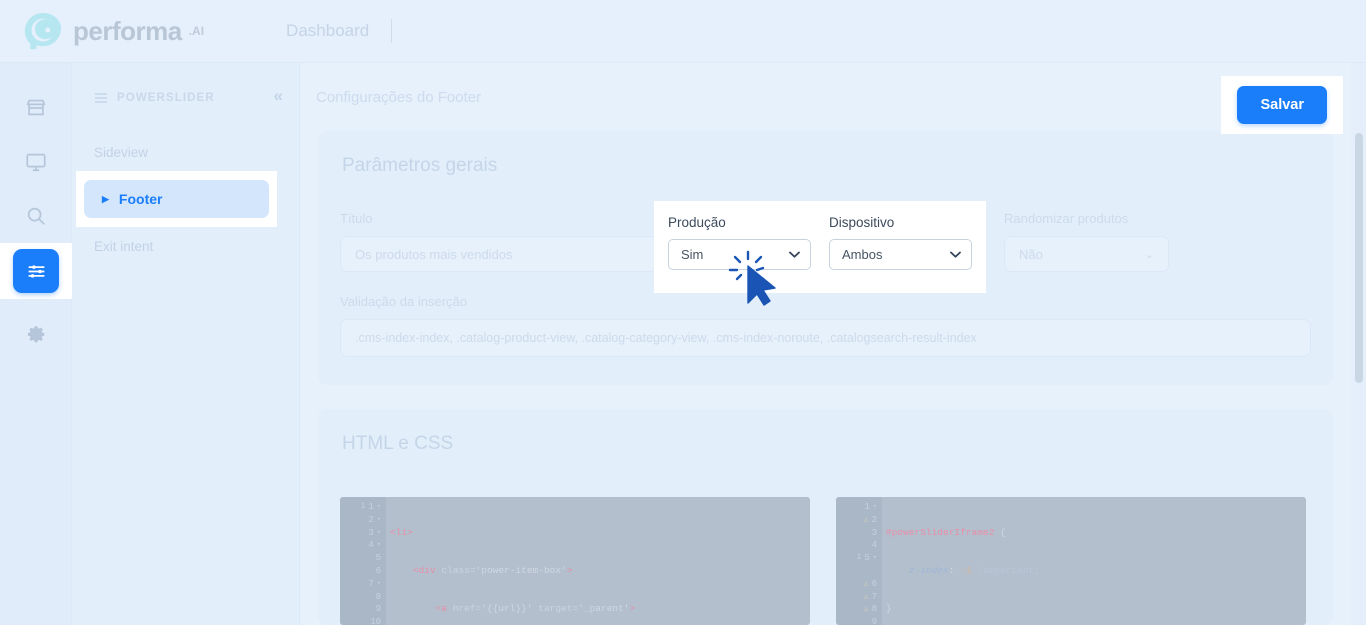  I want to click on gutter-line: i 1 ▾, so click(370, 507).